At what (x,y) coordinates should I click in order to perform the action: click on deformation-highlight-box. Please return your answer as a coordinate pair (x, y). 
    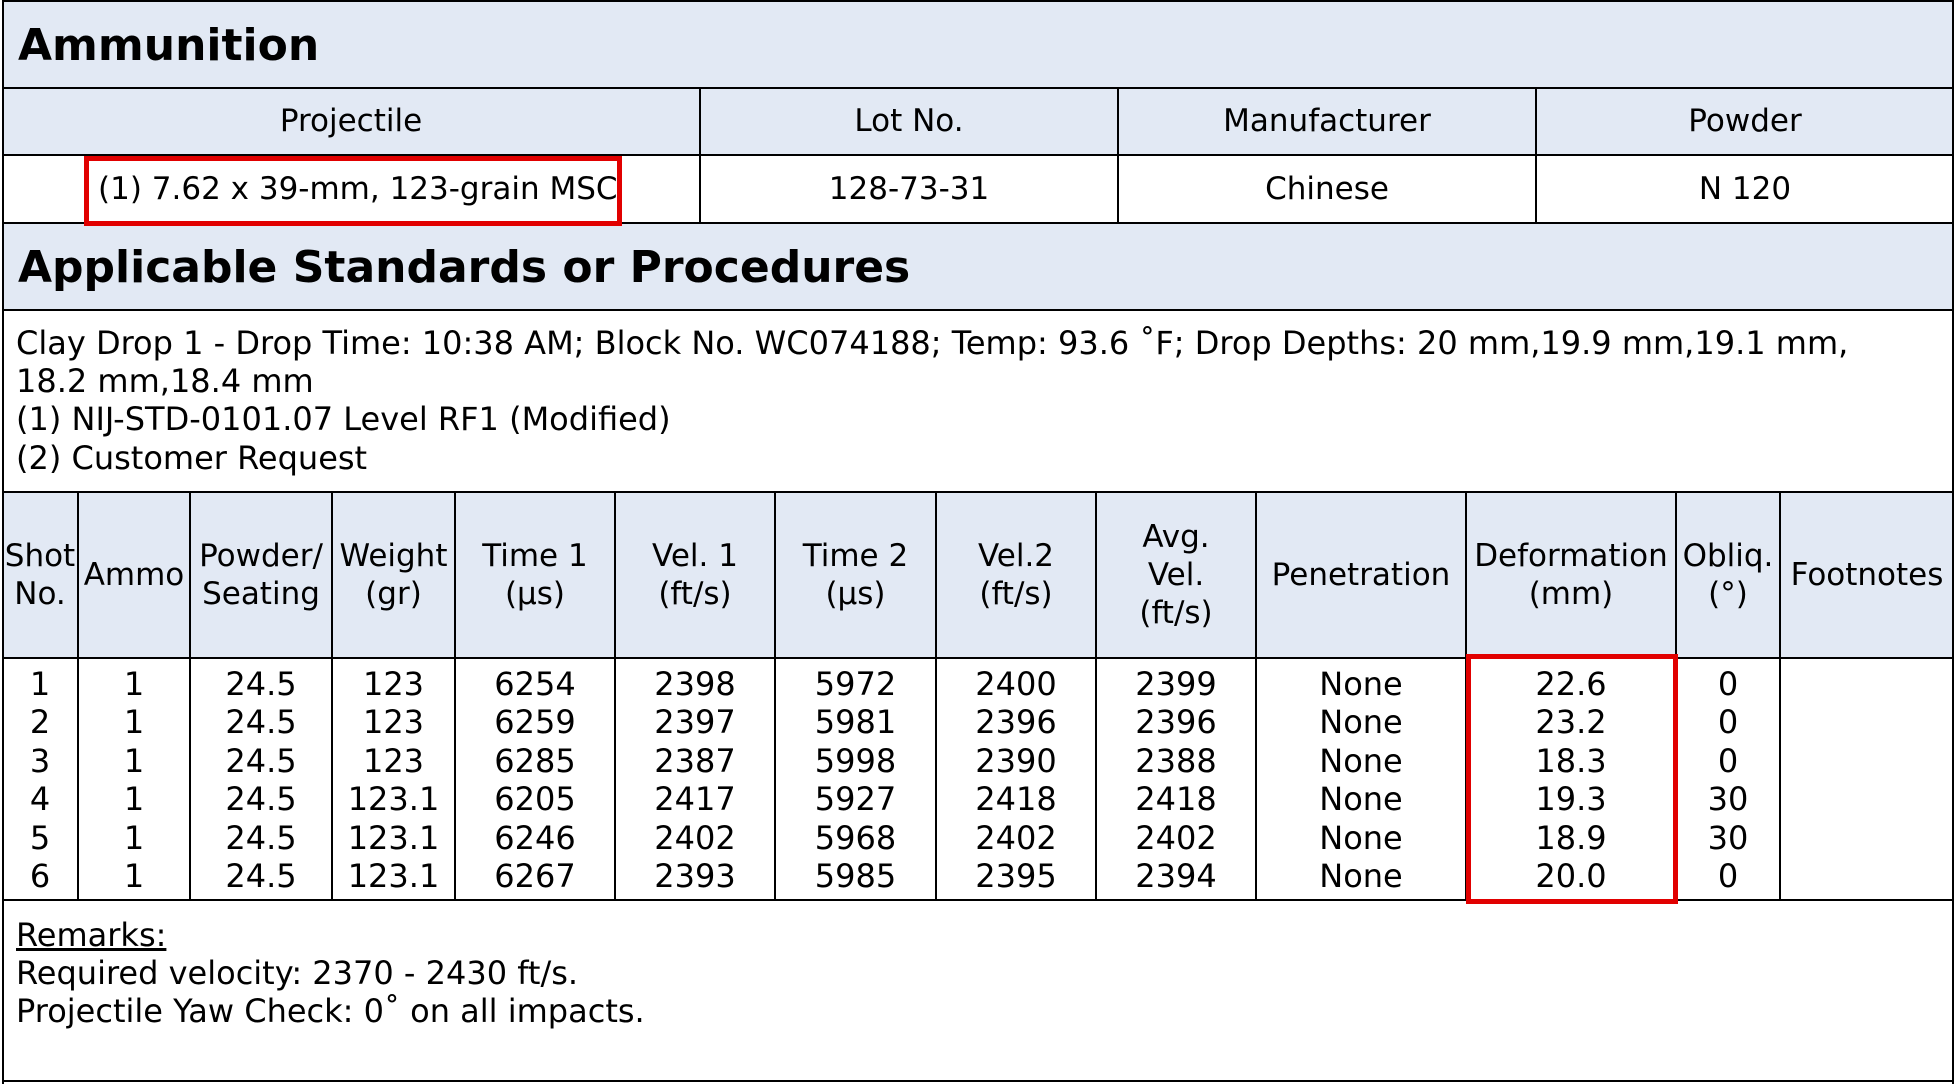
    Looking at the image, I should click on (1572, 779).